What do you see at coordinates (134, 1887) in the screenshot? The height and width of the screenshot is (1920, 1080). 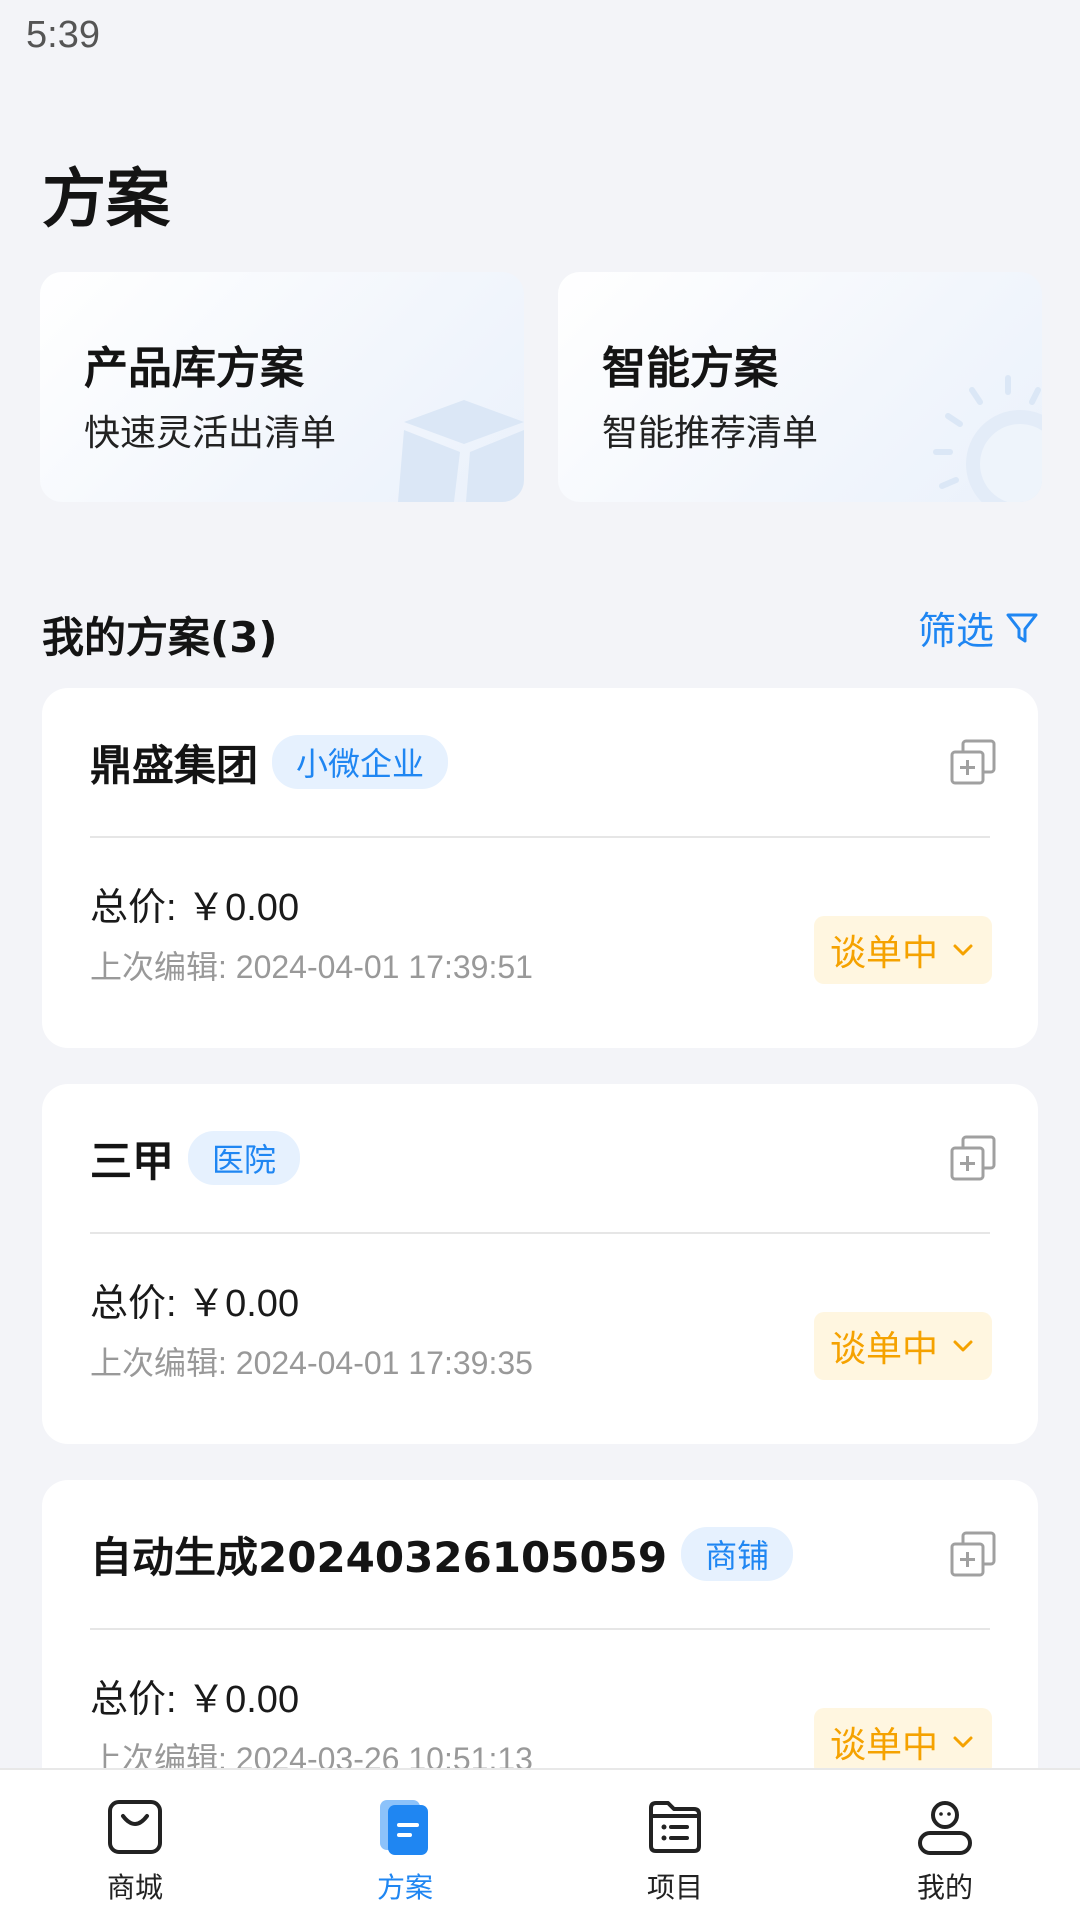 I see `tab-label: 商城` at bounding box center [134, 1887].